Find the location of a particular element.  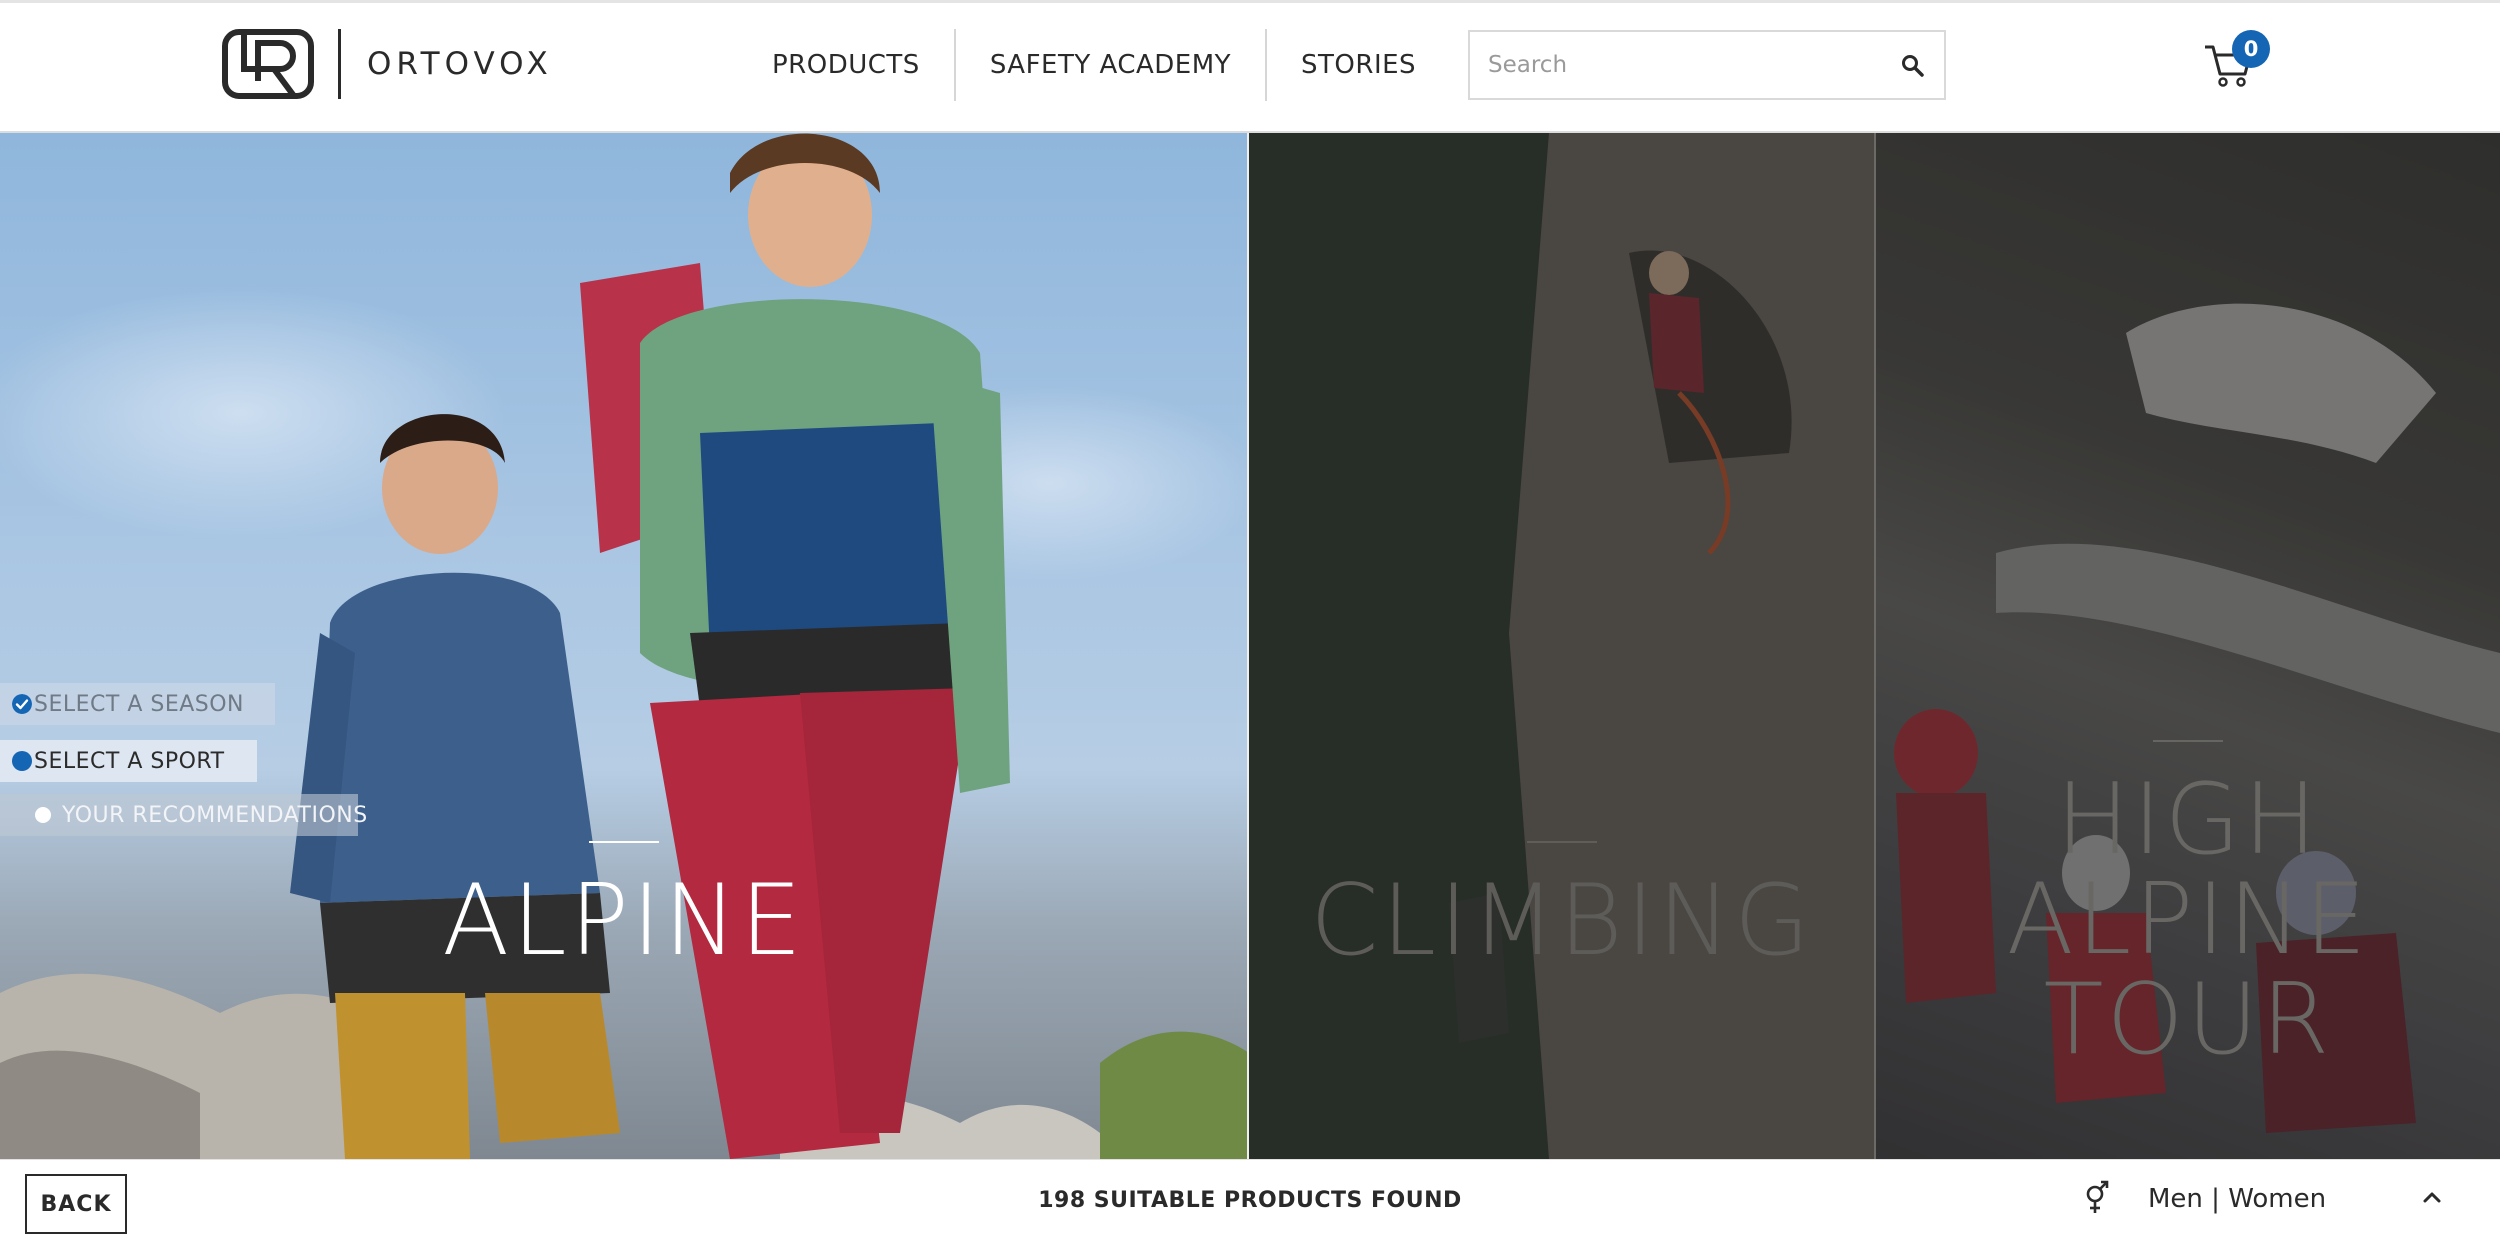

chevron-up-icon is located at coordinates (2432, 1197).